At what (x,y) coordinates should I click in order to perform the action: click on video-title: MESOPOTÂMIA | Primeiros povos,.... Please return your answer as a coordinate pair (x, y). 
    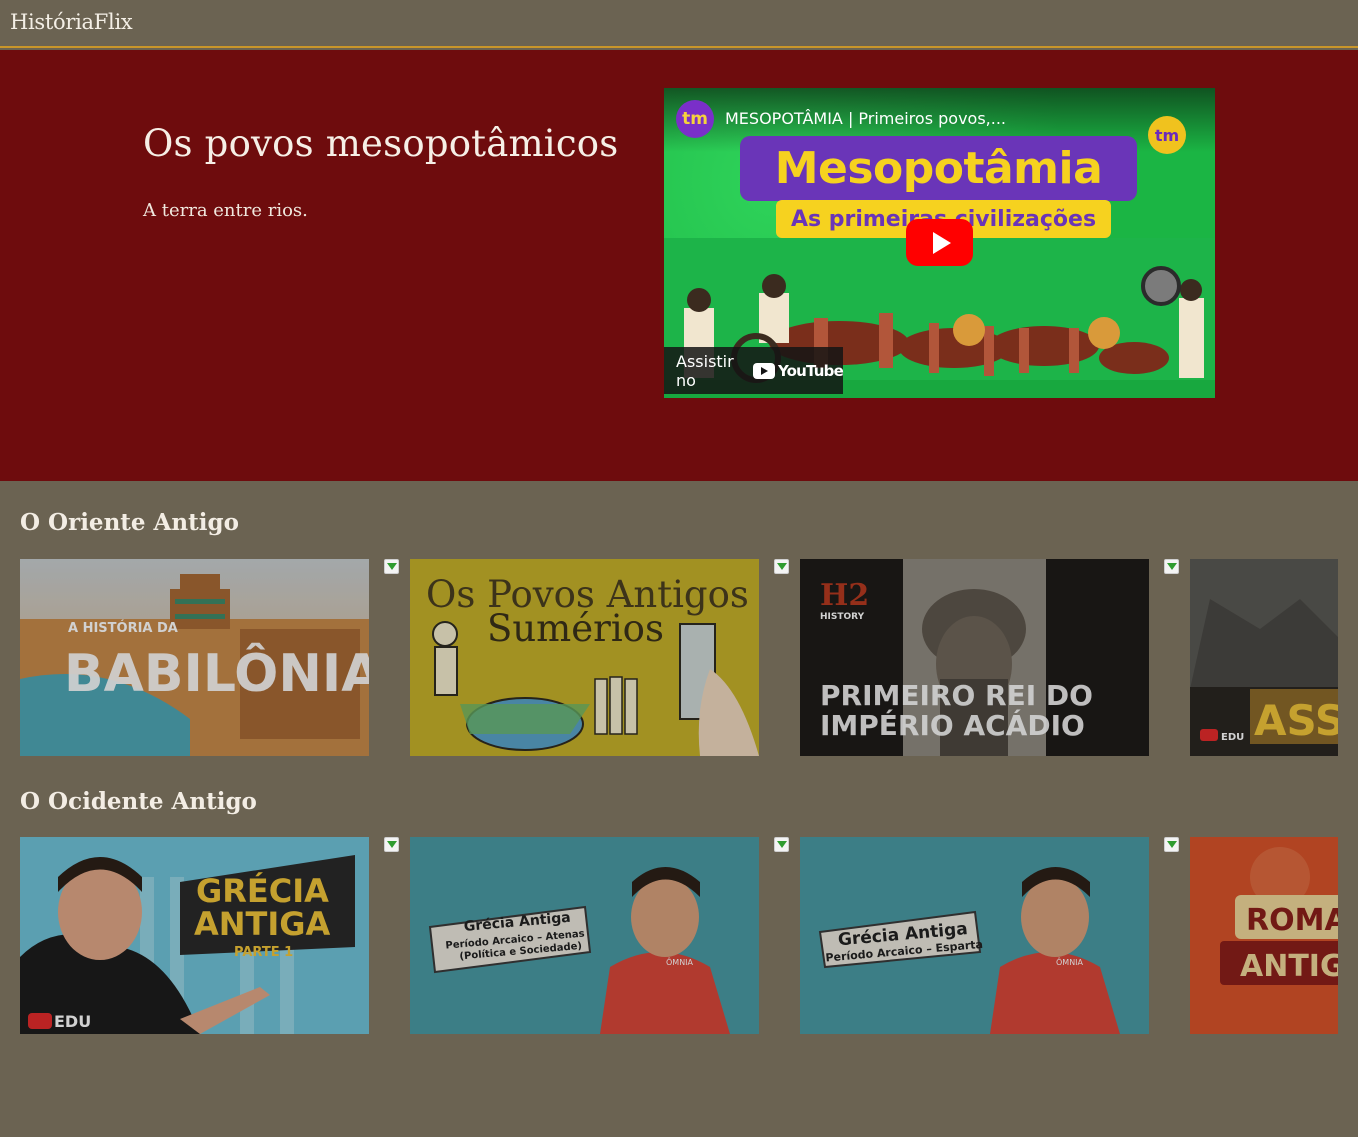
    Looking at the image, I should click on (865, 118).